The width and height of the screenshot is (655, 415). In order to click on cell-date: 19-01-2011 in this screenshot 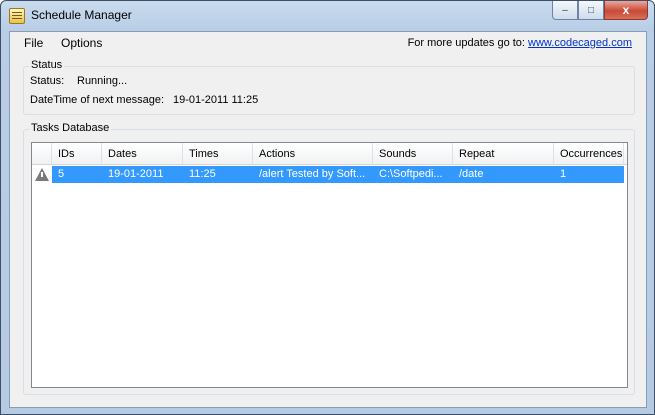, I will do `click(136, 174)`.